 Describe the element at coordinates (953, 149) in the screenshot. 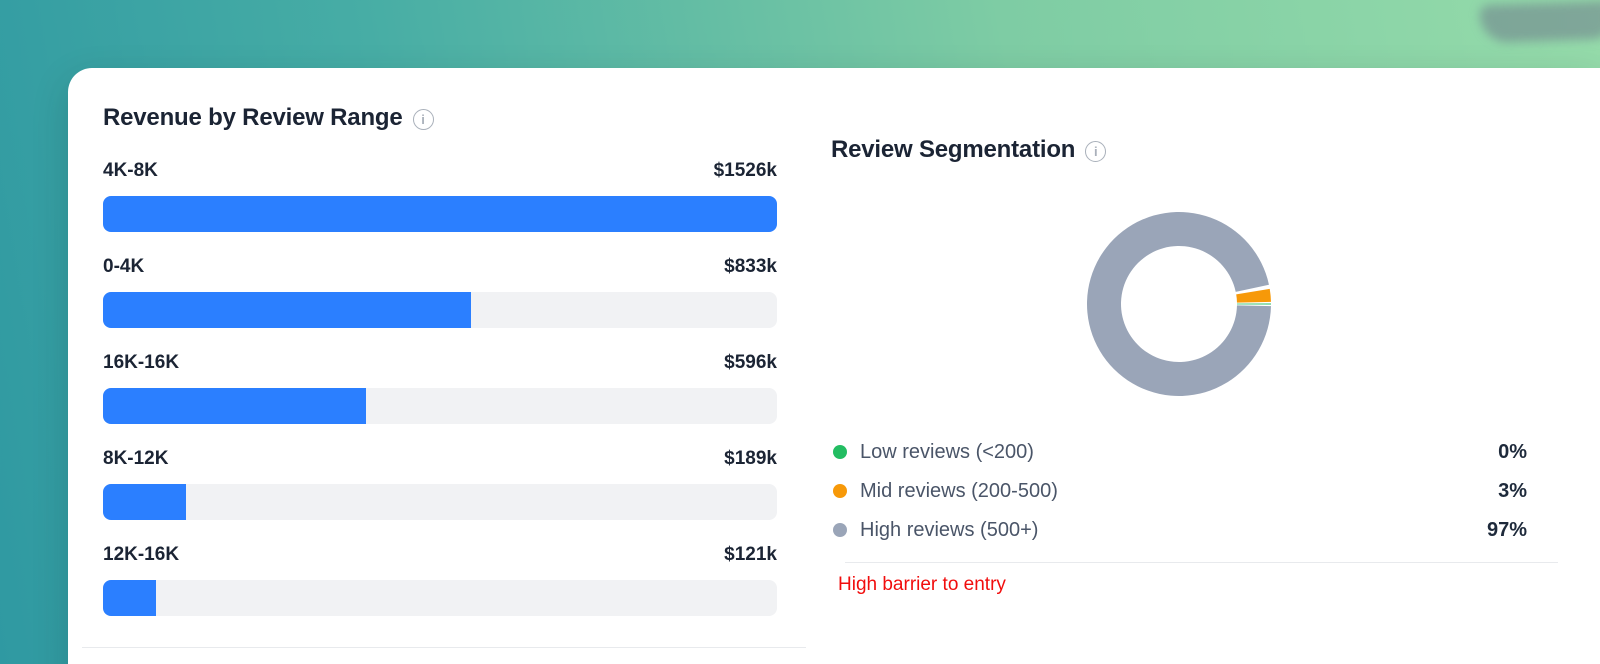

I see `right-panel-title: Review Segmentation` at that location.